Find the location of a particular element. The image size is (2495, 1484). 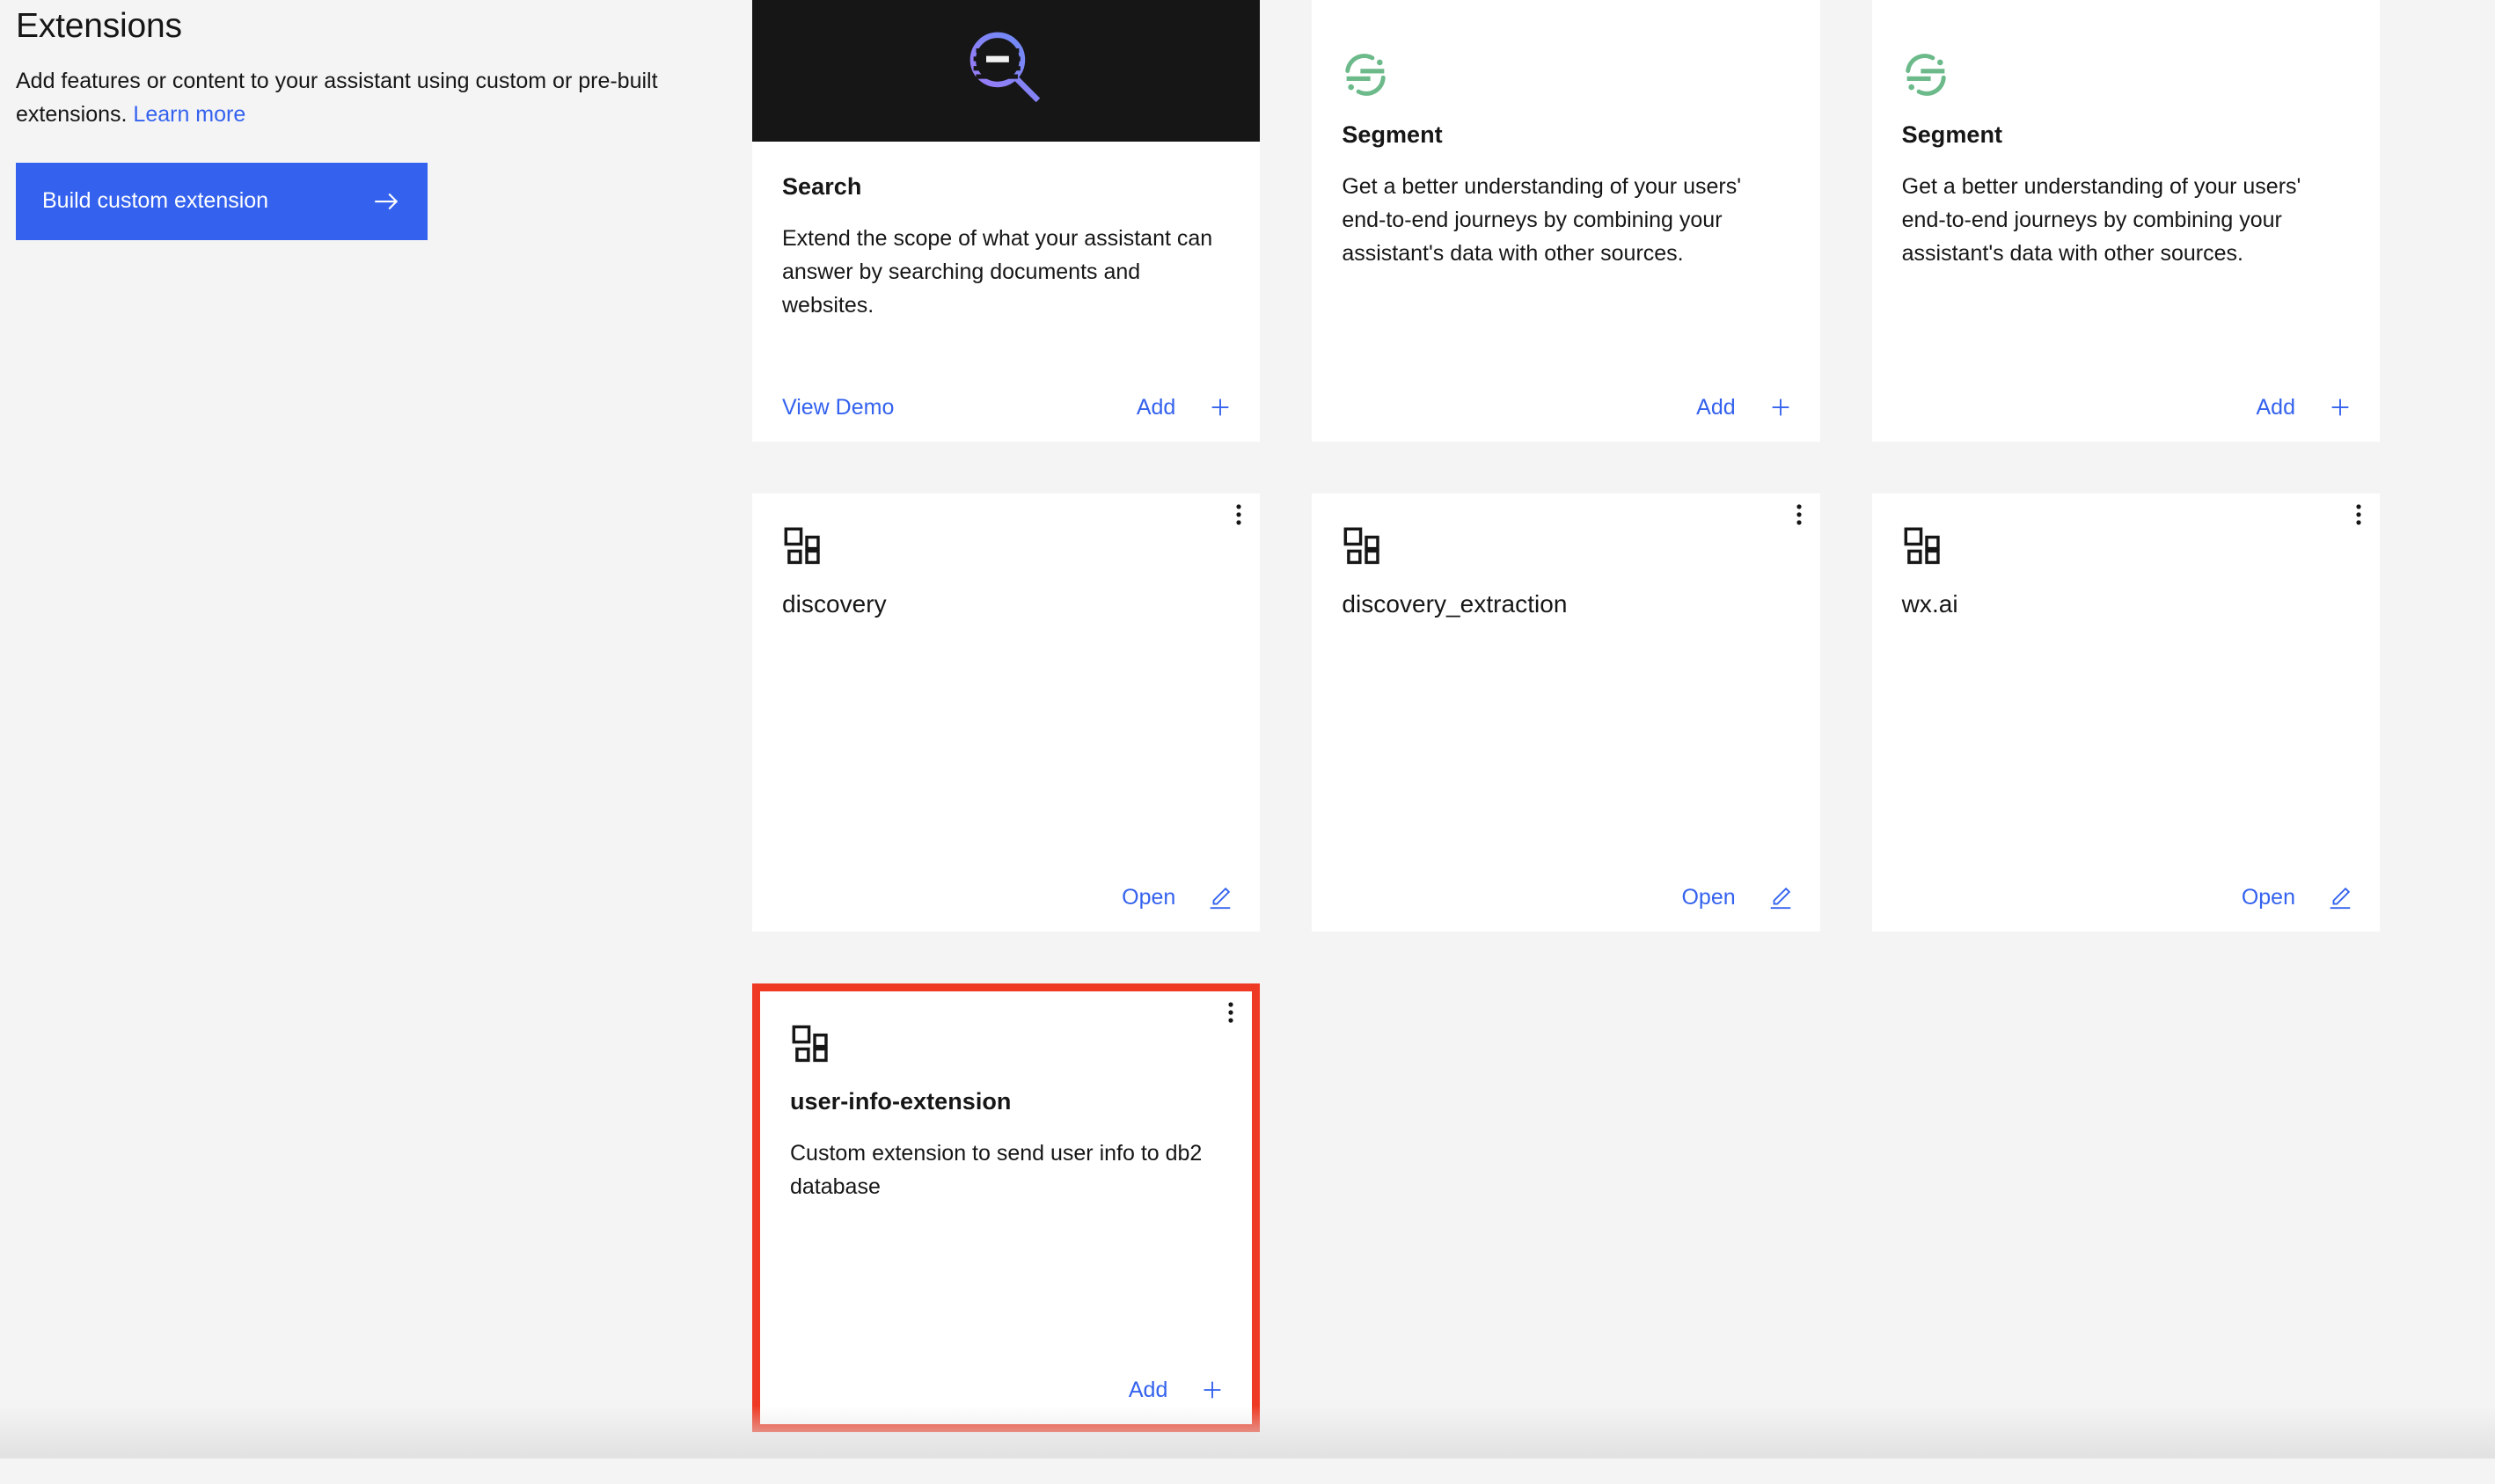

card-title: user-info-extension is located at coordinates (901, 1101).